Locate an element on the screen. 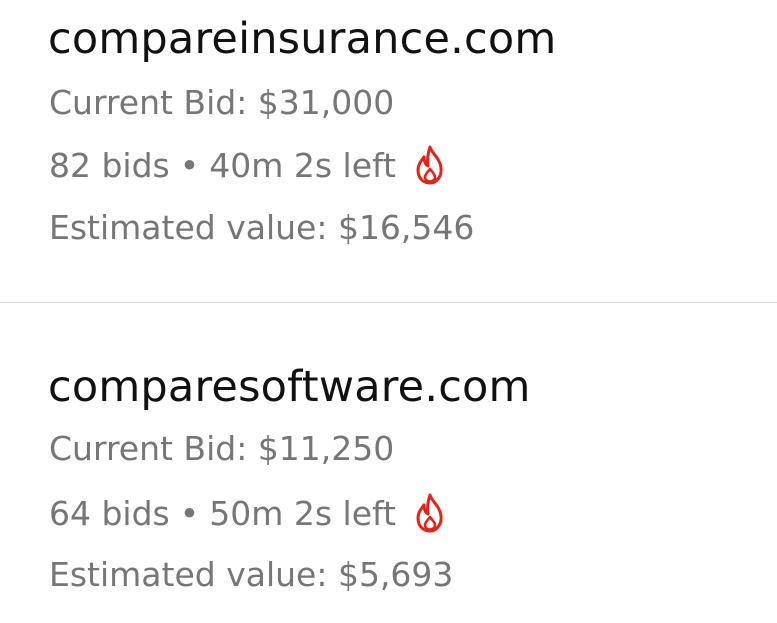  bid-meta: 82 bids • 40m 2s left is located at coordinates (247, 165).